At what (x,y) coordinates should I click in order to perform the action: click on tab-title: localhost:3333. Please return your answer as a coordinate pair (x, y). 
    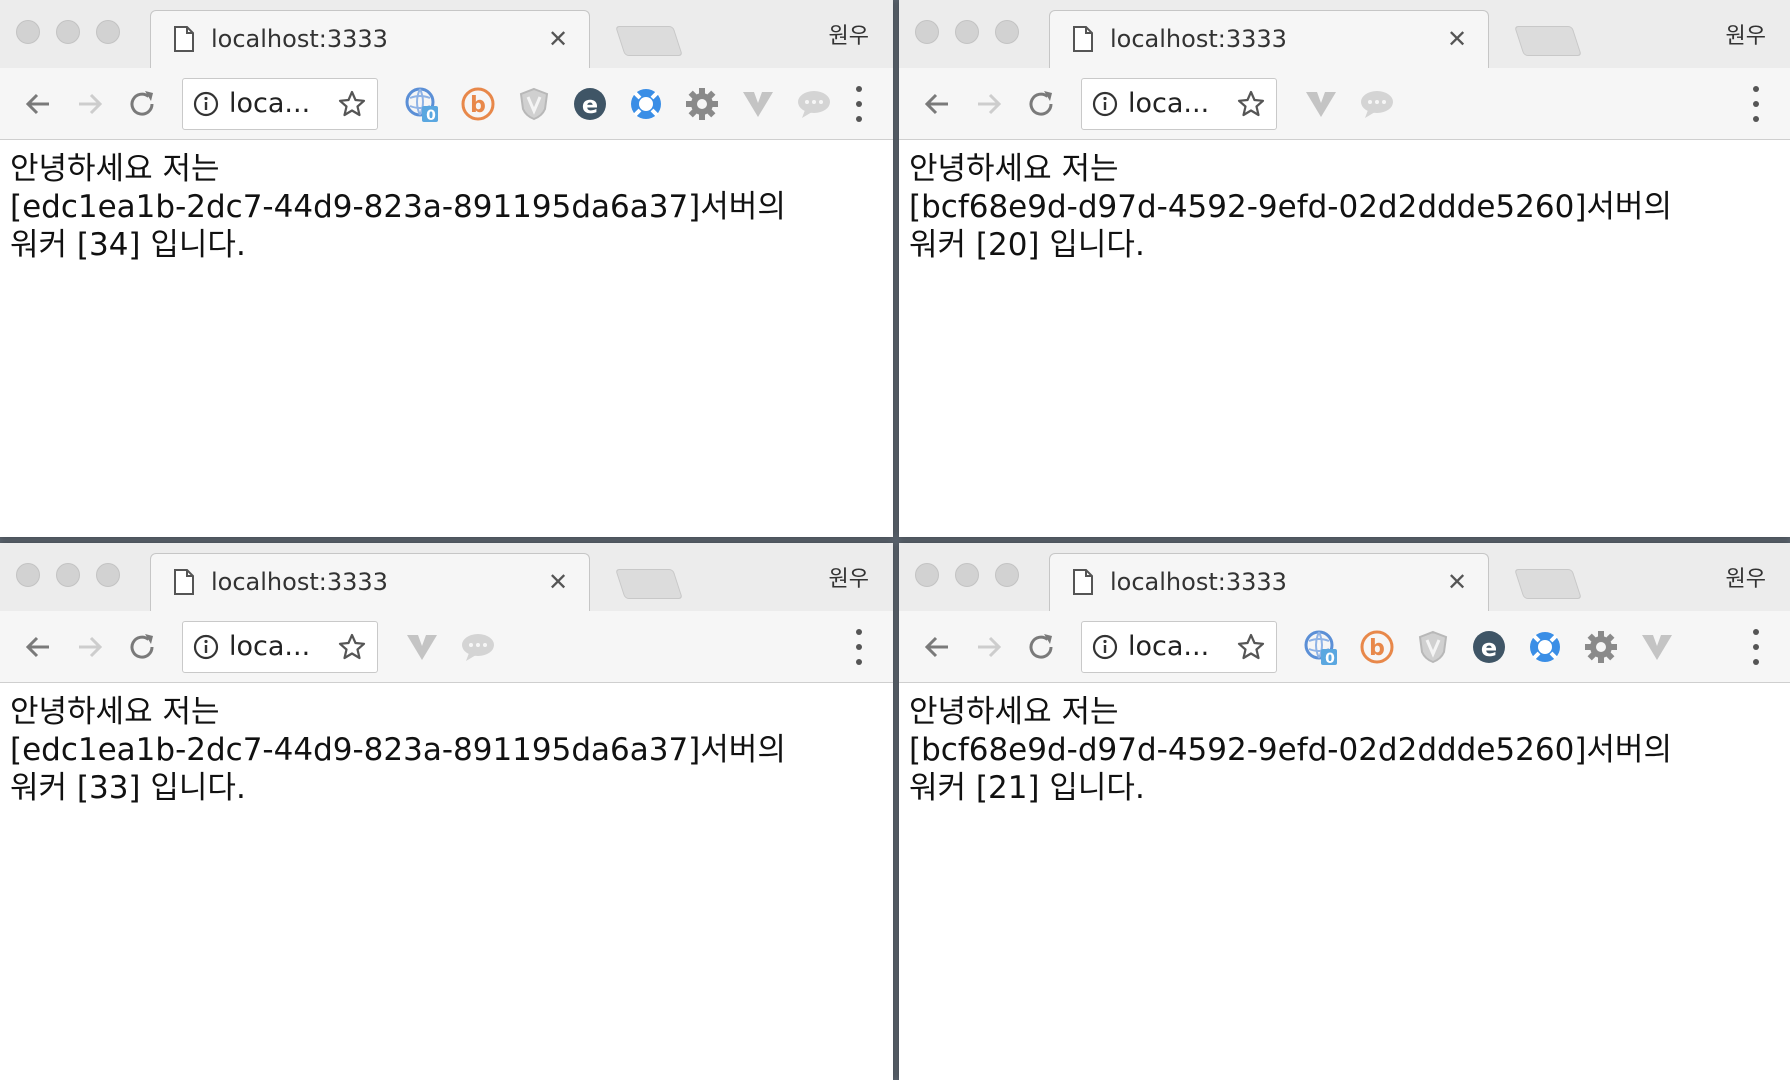
    Looking at the image, I should click on (1198, 39).